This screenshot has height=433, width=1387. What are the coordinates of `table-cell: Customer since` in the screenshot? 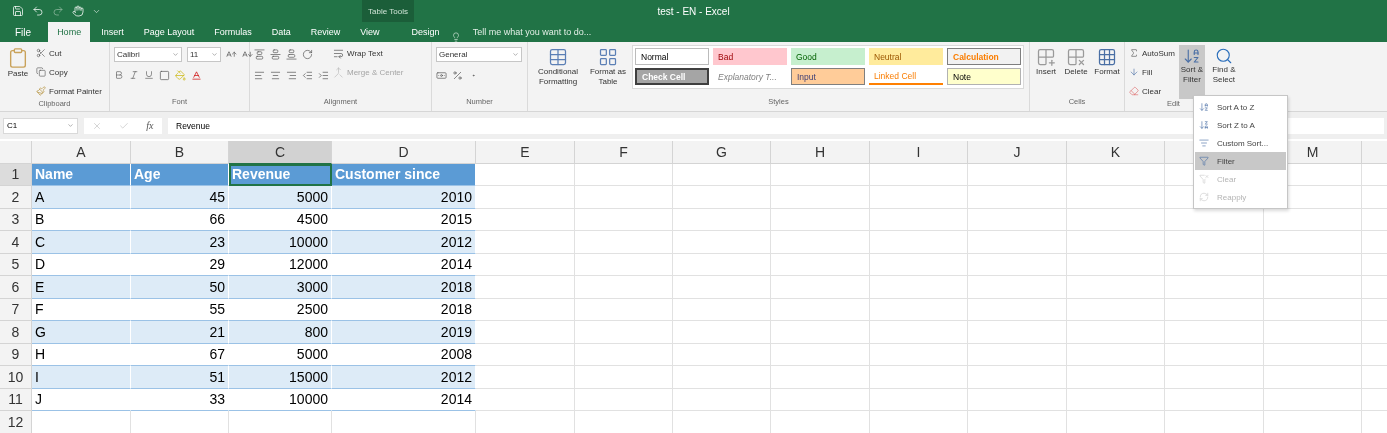 It's located at (404, 174).